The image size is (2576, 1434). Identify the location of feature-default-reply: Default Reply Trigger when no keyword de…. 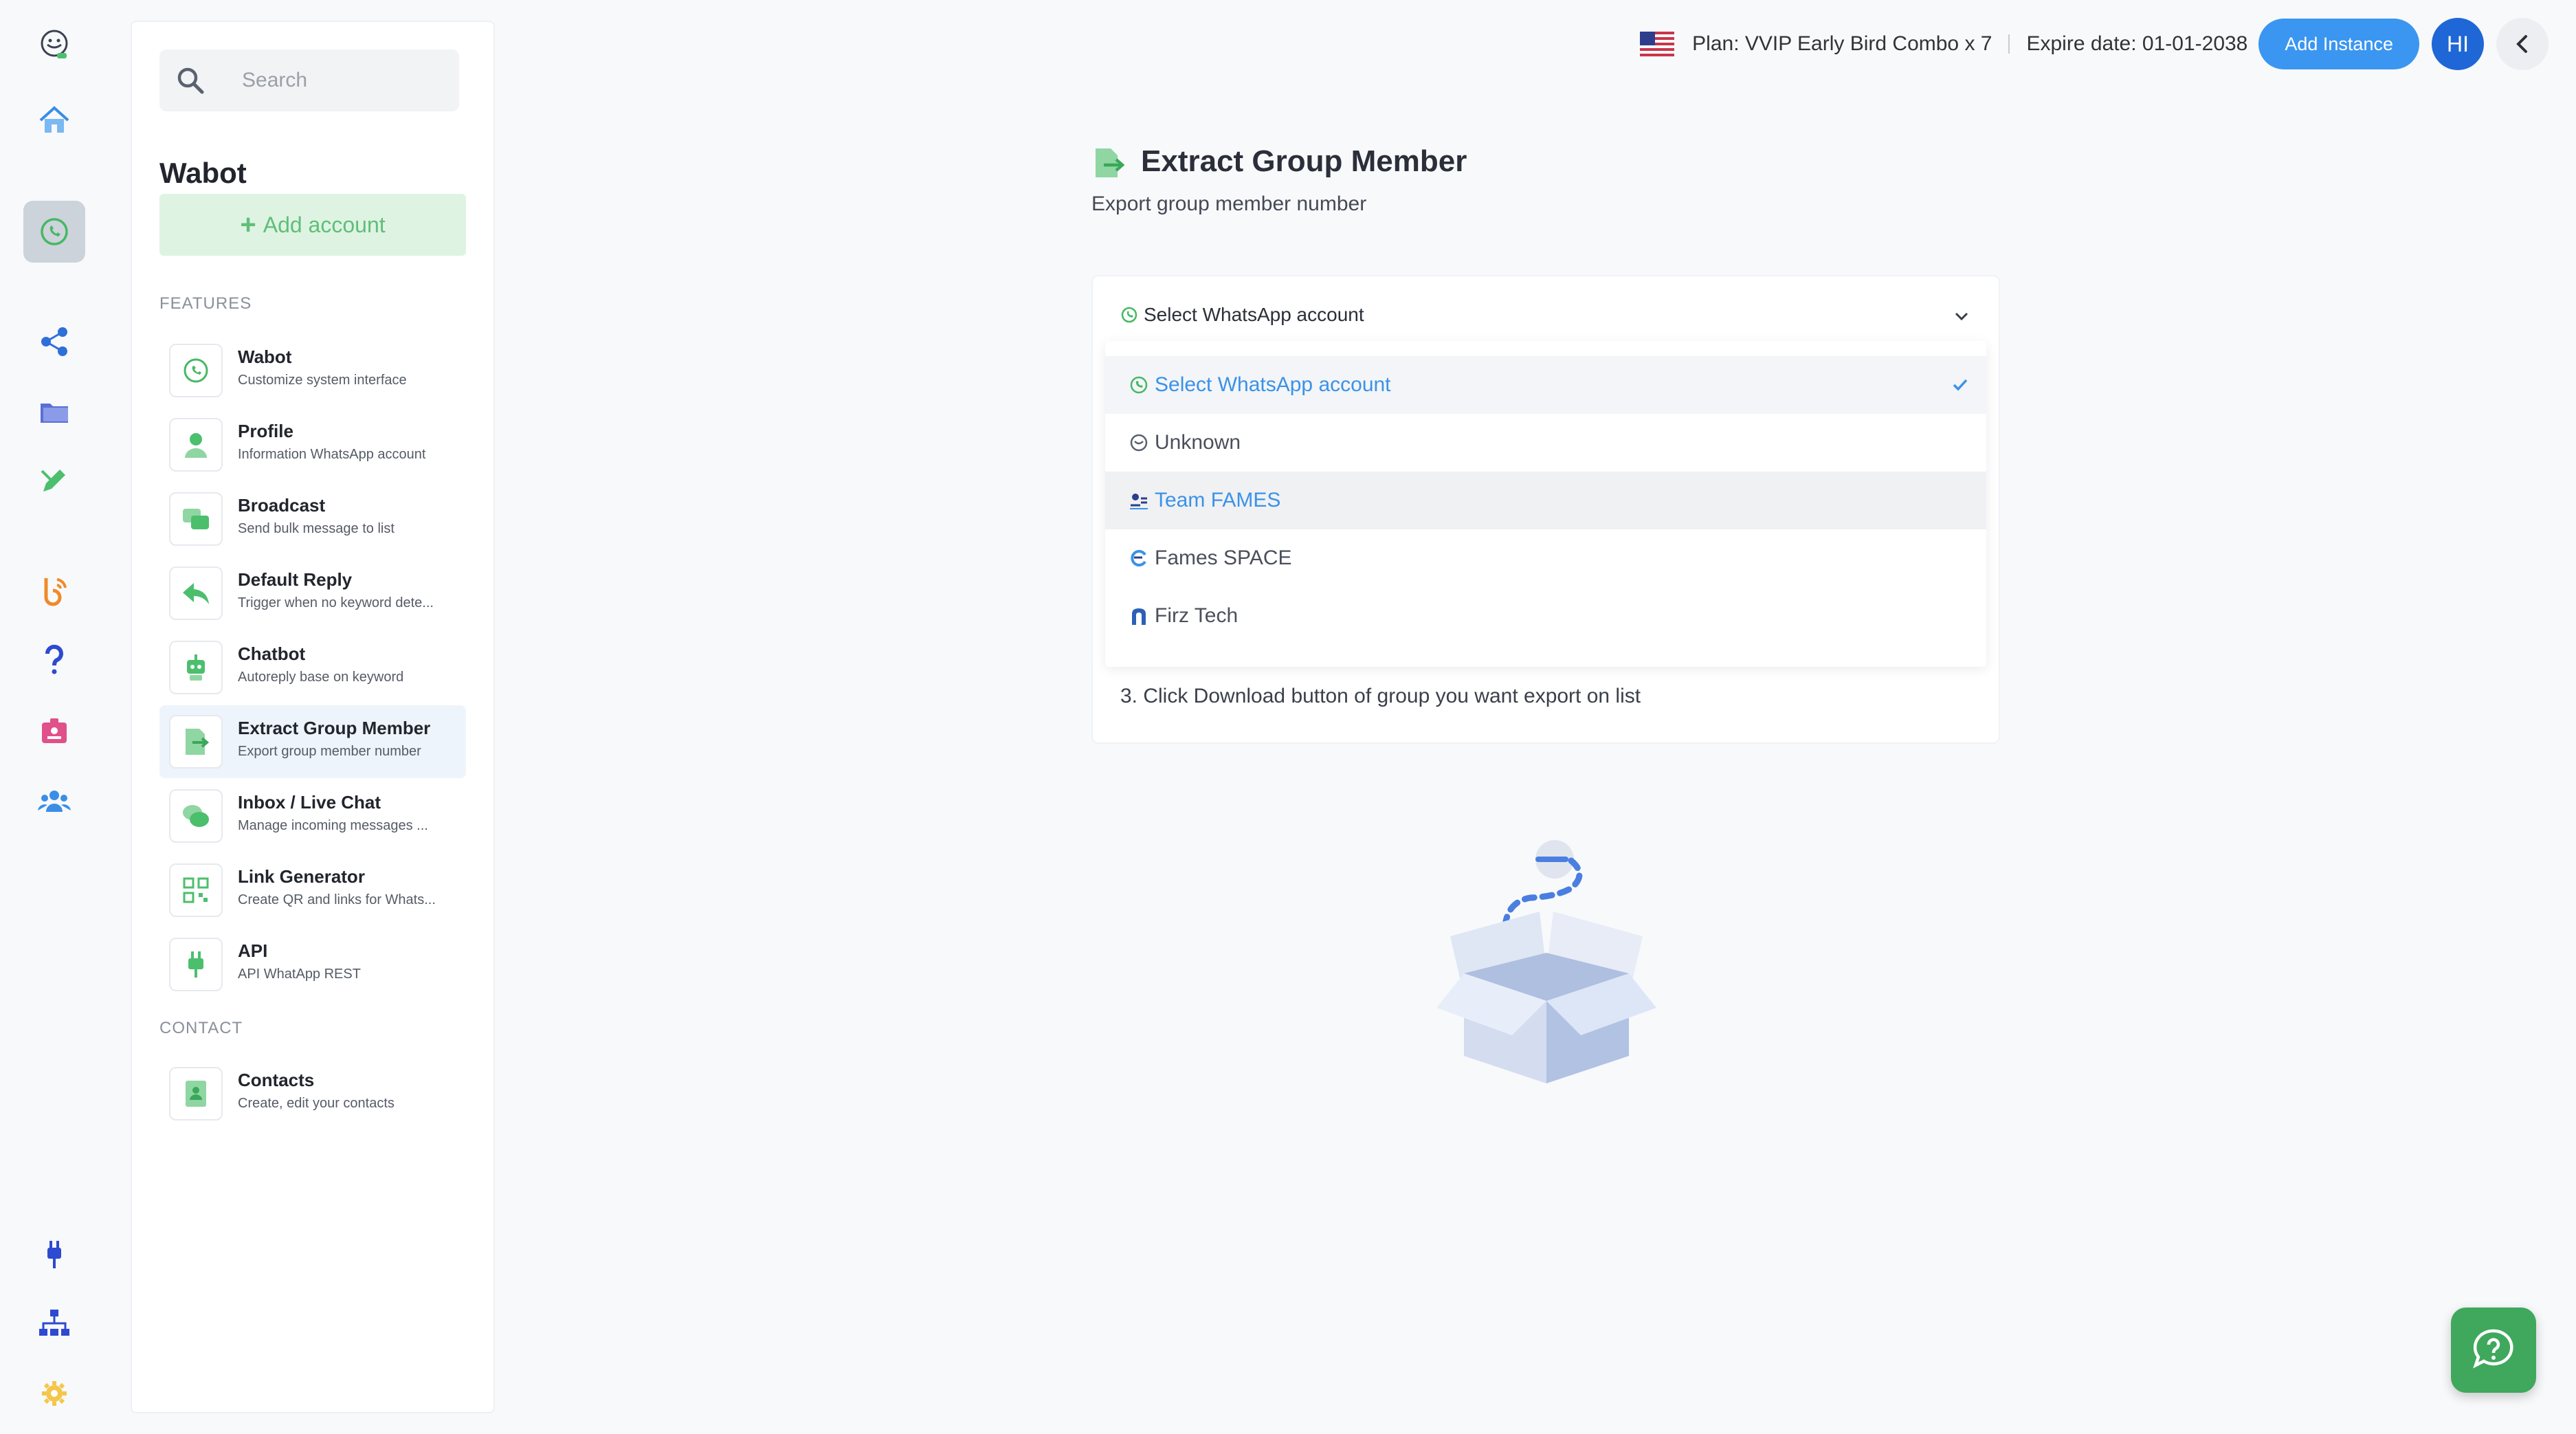
(312, 594).